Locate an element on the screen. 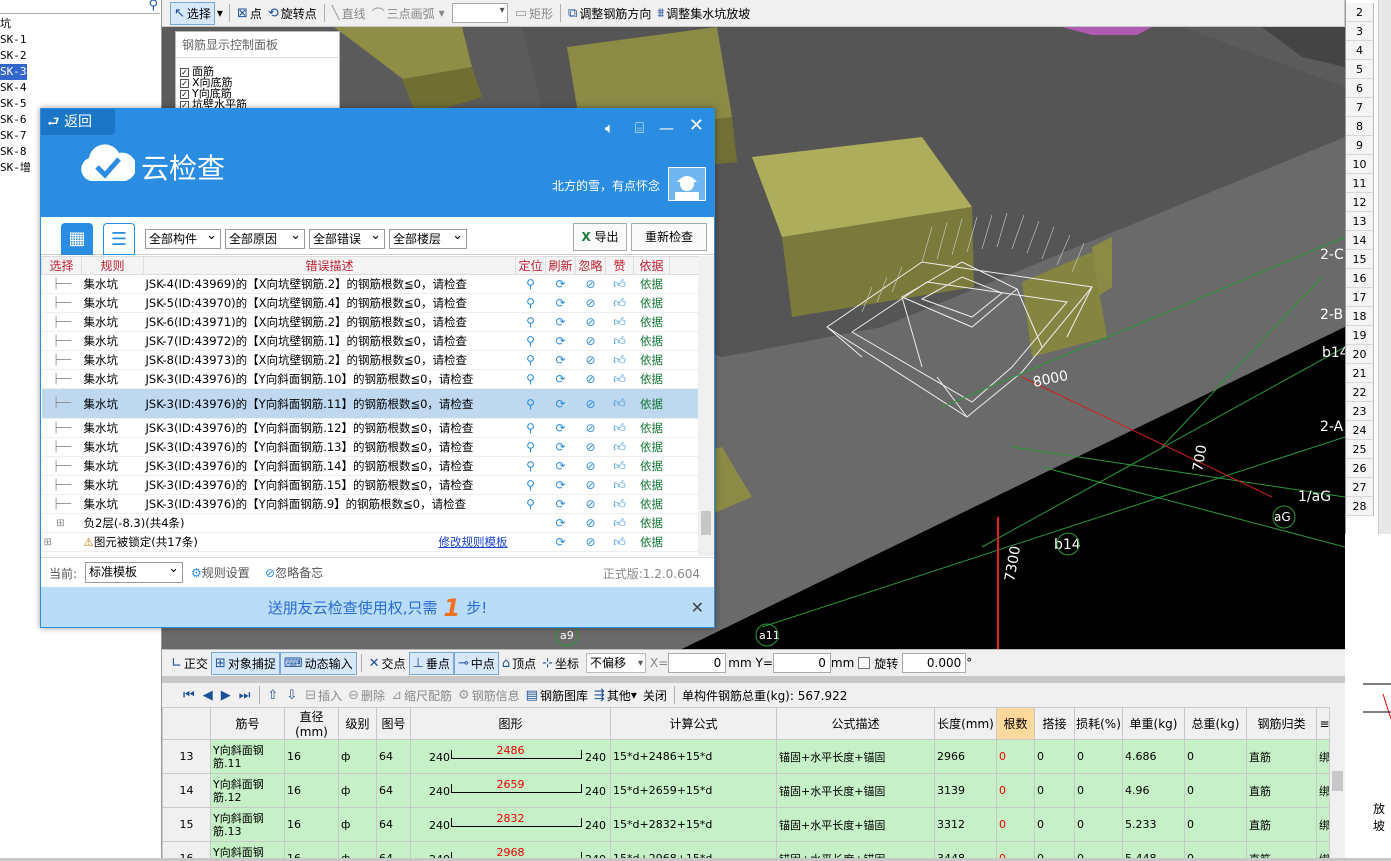 This screenshot has height=861, width=1391. row-number: 8 is located at coordinates (1360, 126).